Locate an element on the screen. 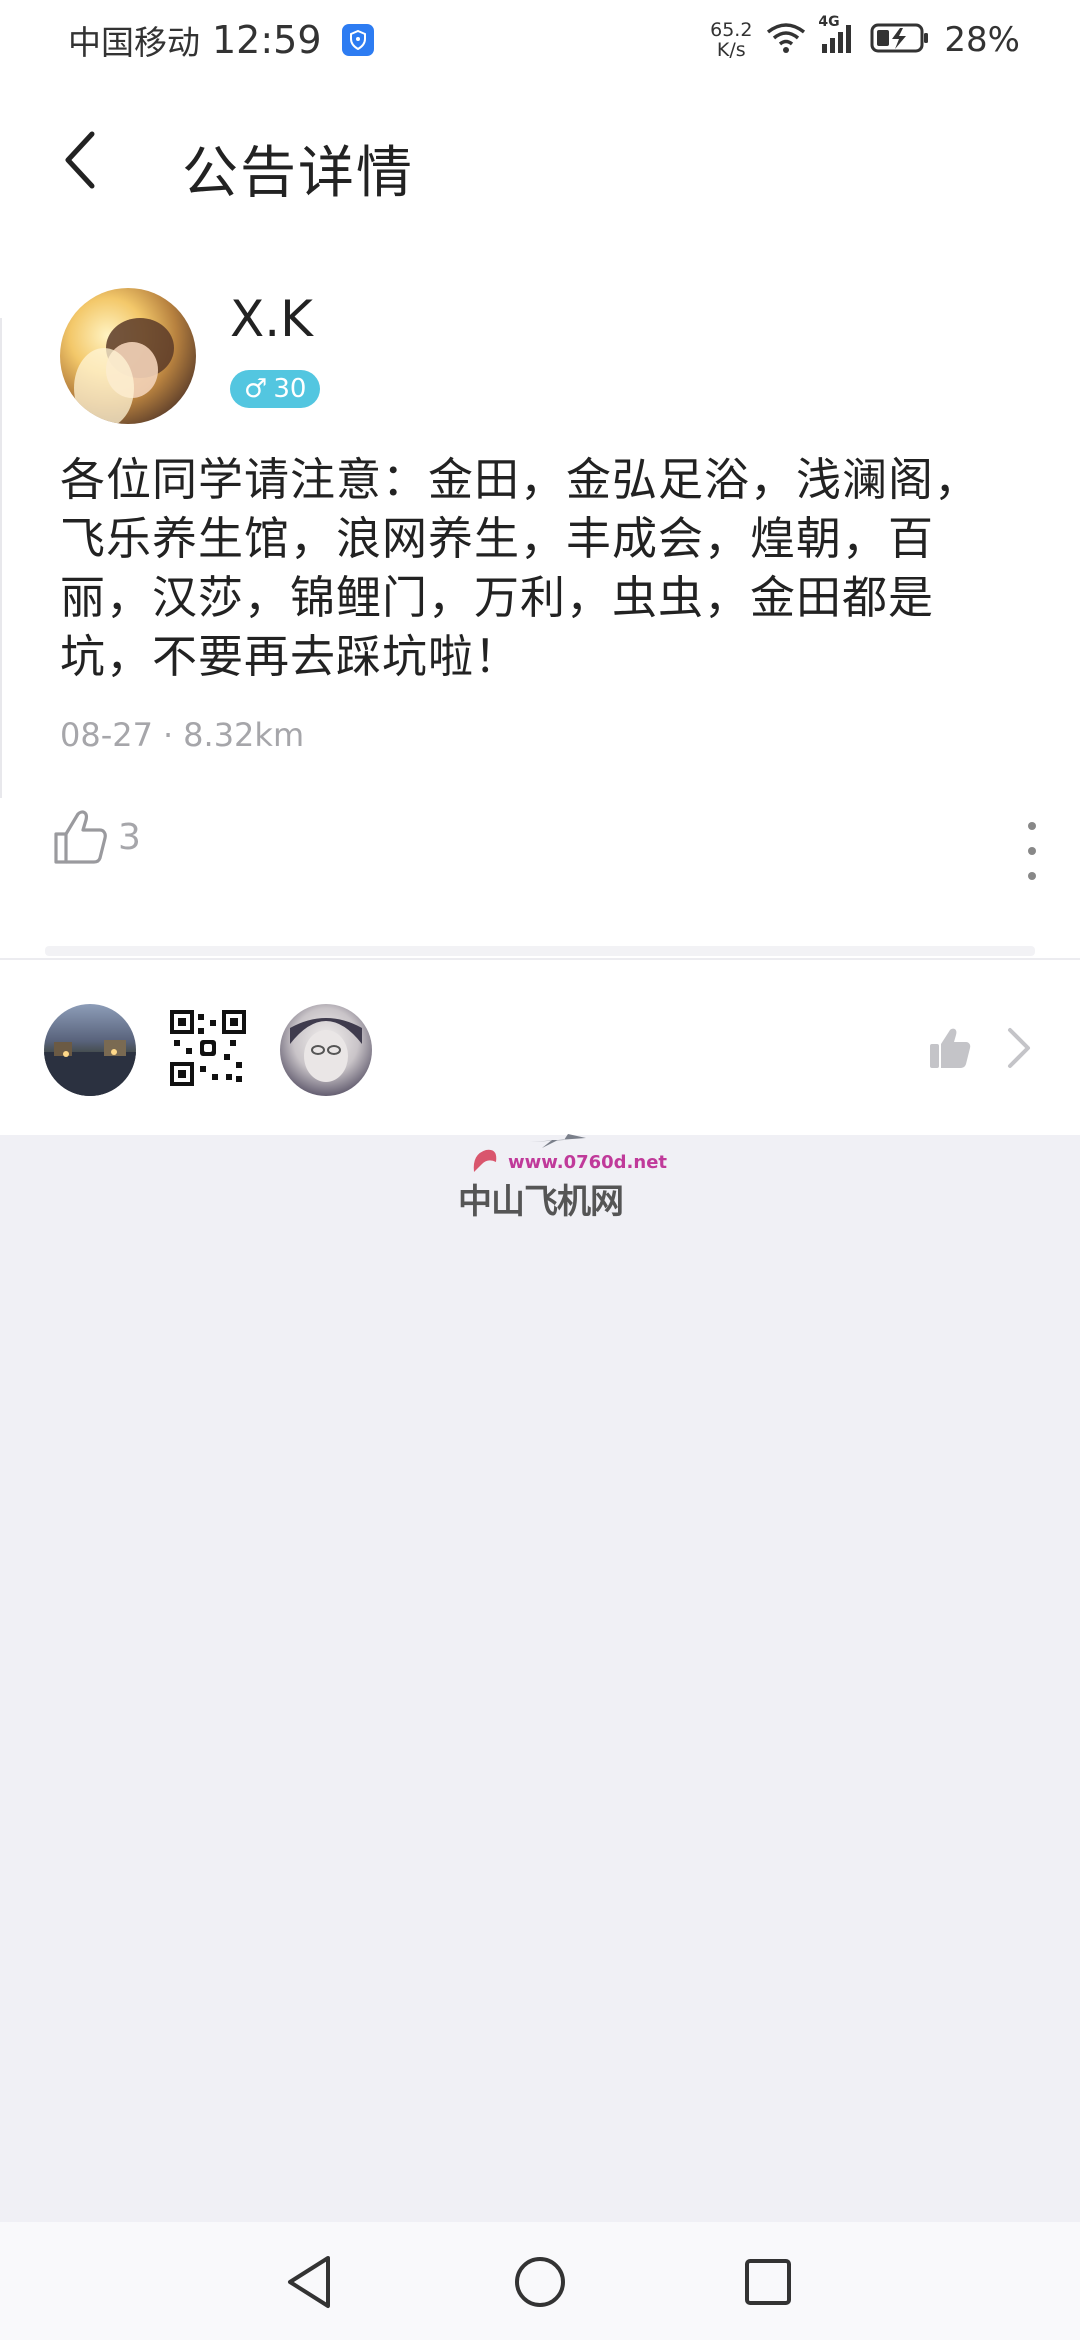  nav-back-button is located at coordinates (310, 2282).